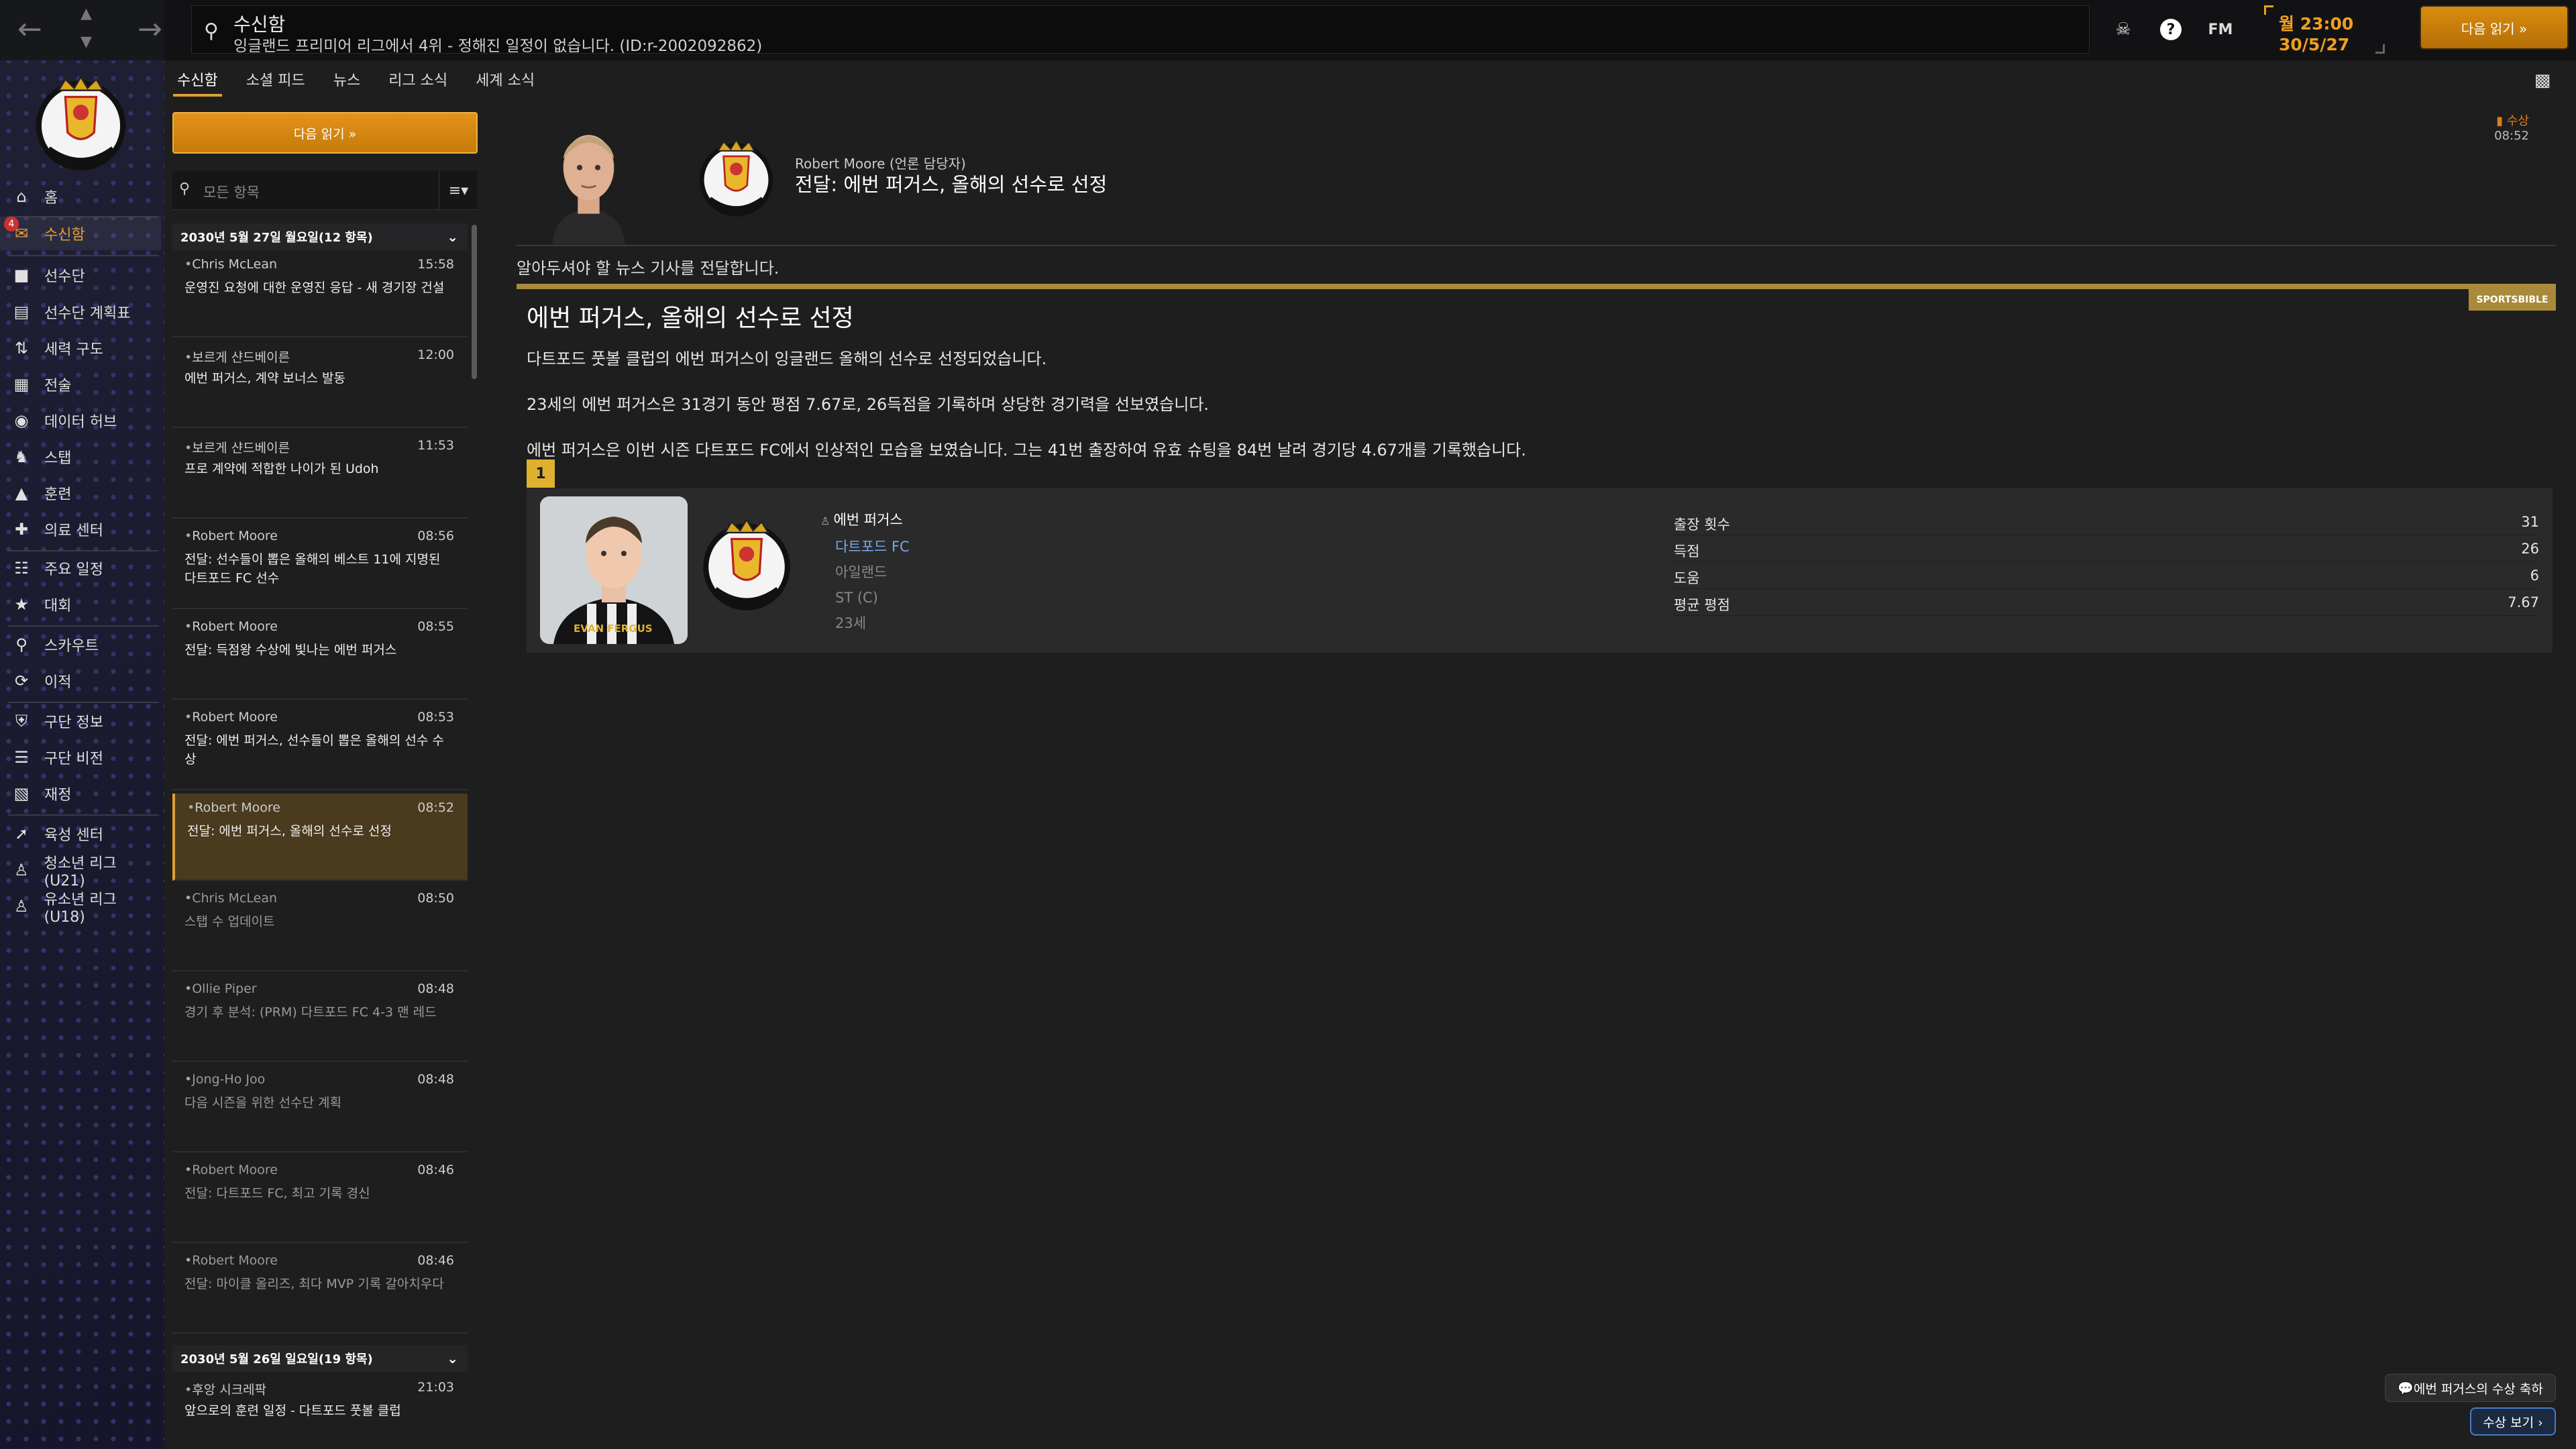 The width and height of the screenshot is (2576, 1449). What do you see at coordinates (1536, 245) in the screenshot?
I see `divider` at bounding box center [1536, 245].